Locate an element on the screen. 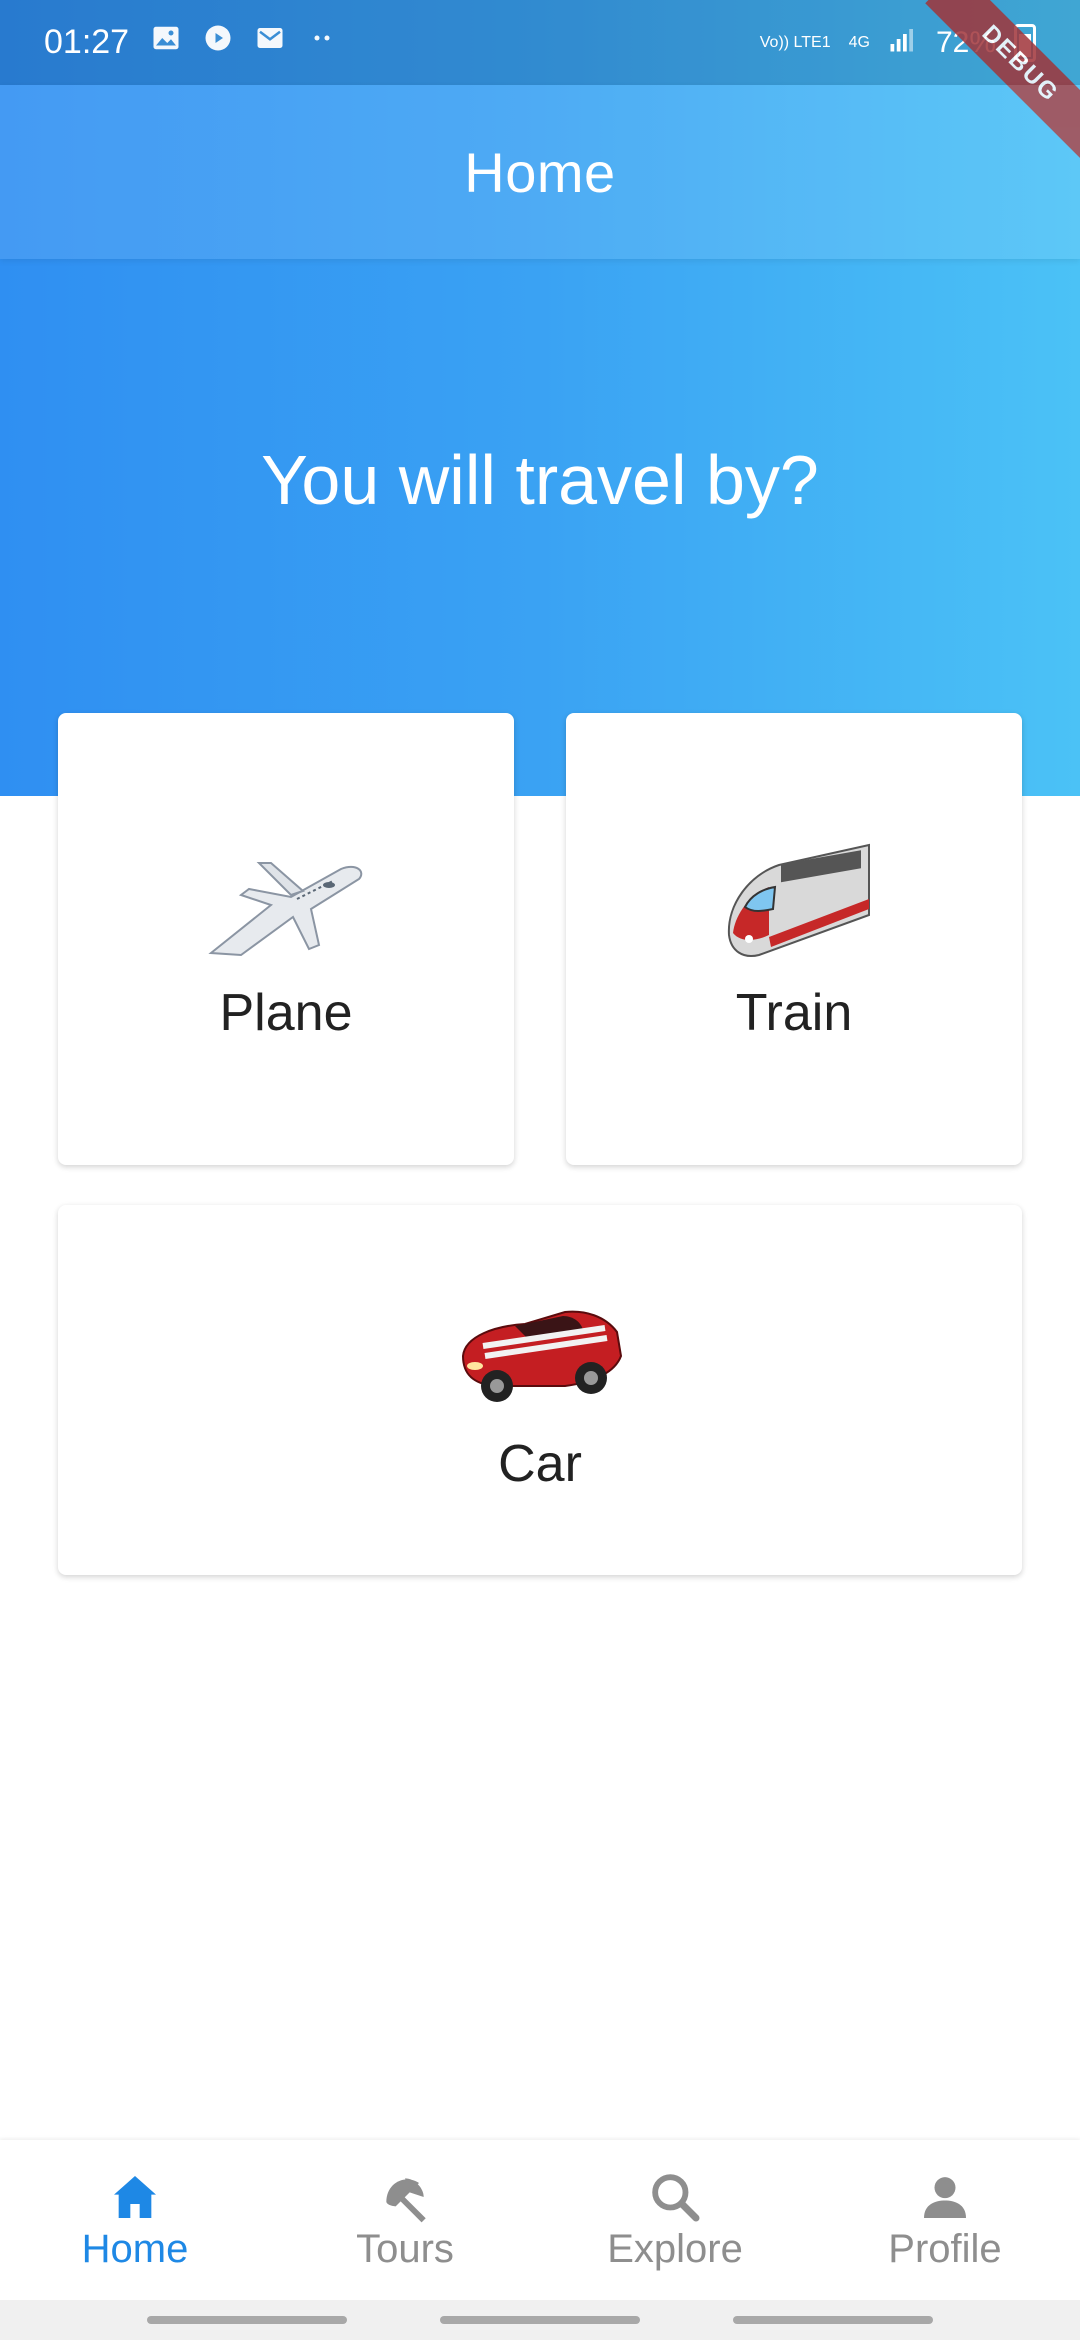  page-title: Home is located at coordinates (540, 172).